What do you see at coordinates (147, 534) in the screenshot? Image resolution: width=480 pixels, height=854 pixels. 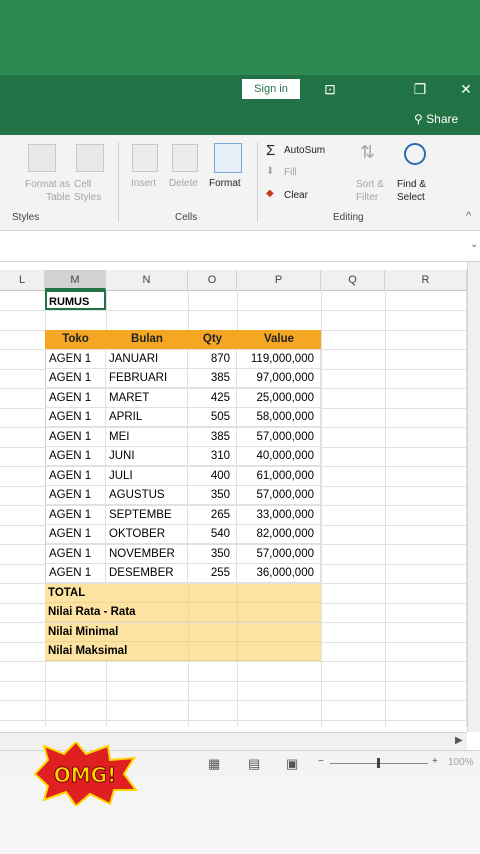 I see `table-cell-bulan: OKTOBER` at bounding box center [147, 534].